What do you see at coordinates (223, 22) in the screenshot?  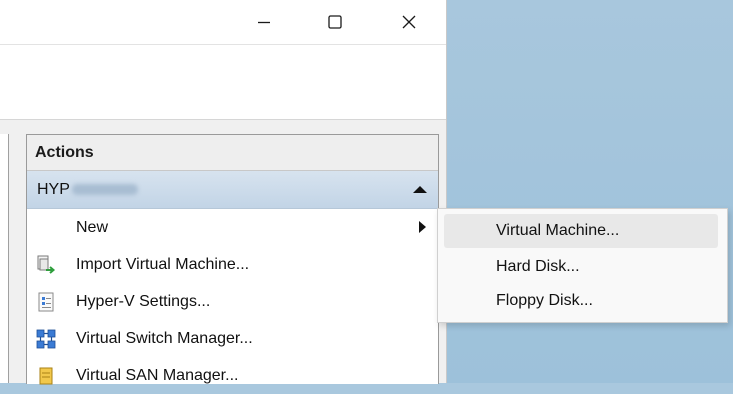 I see `title-bar` at bounding box center [223, 22].